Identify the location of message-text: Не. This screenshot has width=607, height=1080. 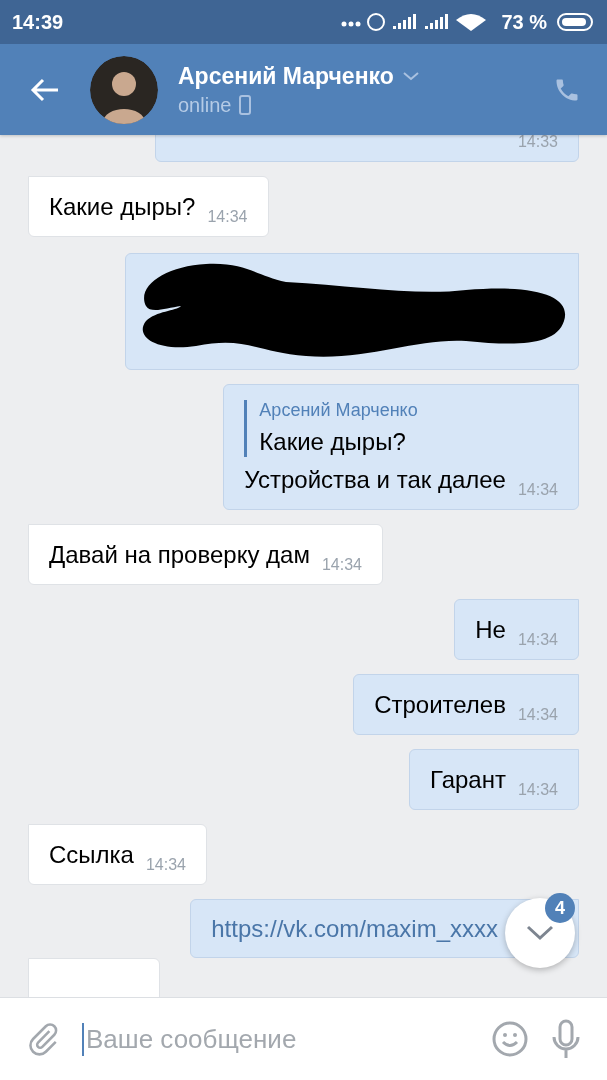
(490, 630).